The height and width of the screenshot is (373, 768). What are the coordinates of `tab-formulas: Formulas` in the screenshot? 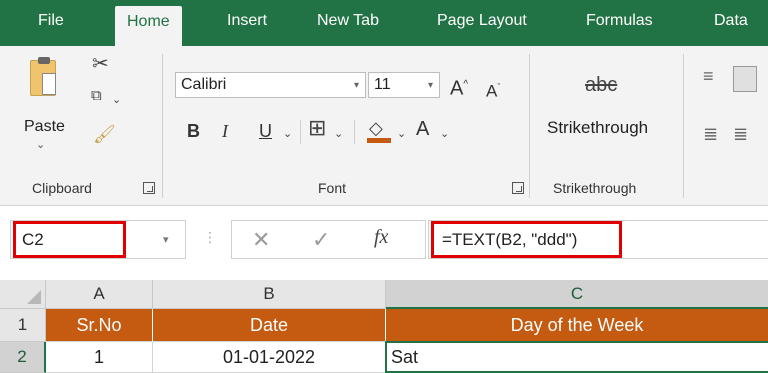 It's located at (619, 23).